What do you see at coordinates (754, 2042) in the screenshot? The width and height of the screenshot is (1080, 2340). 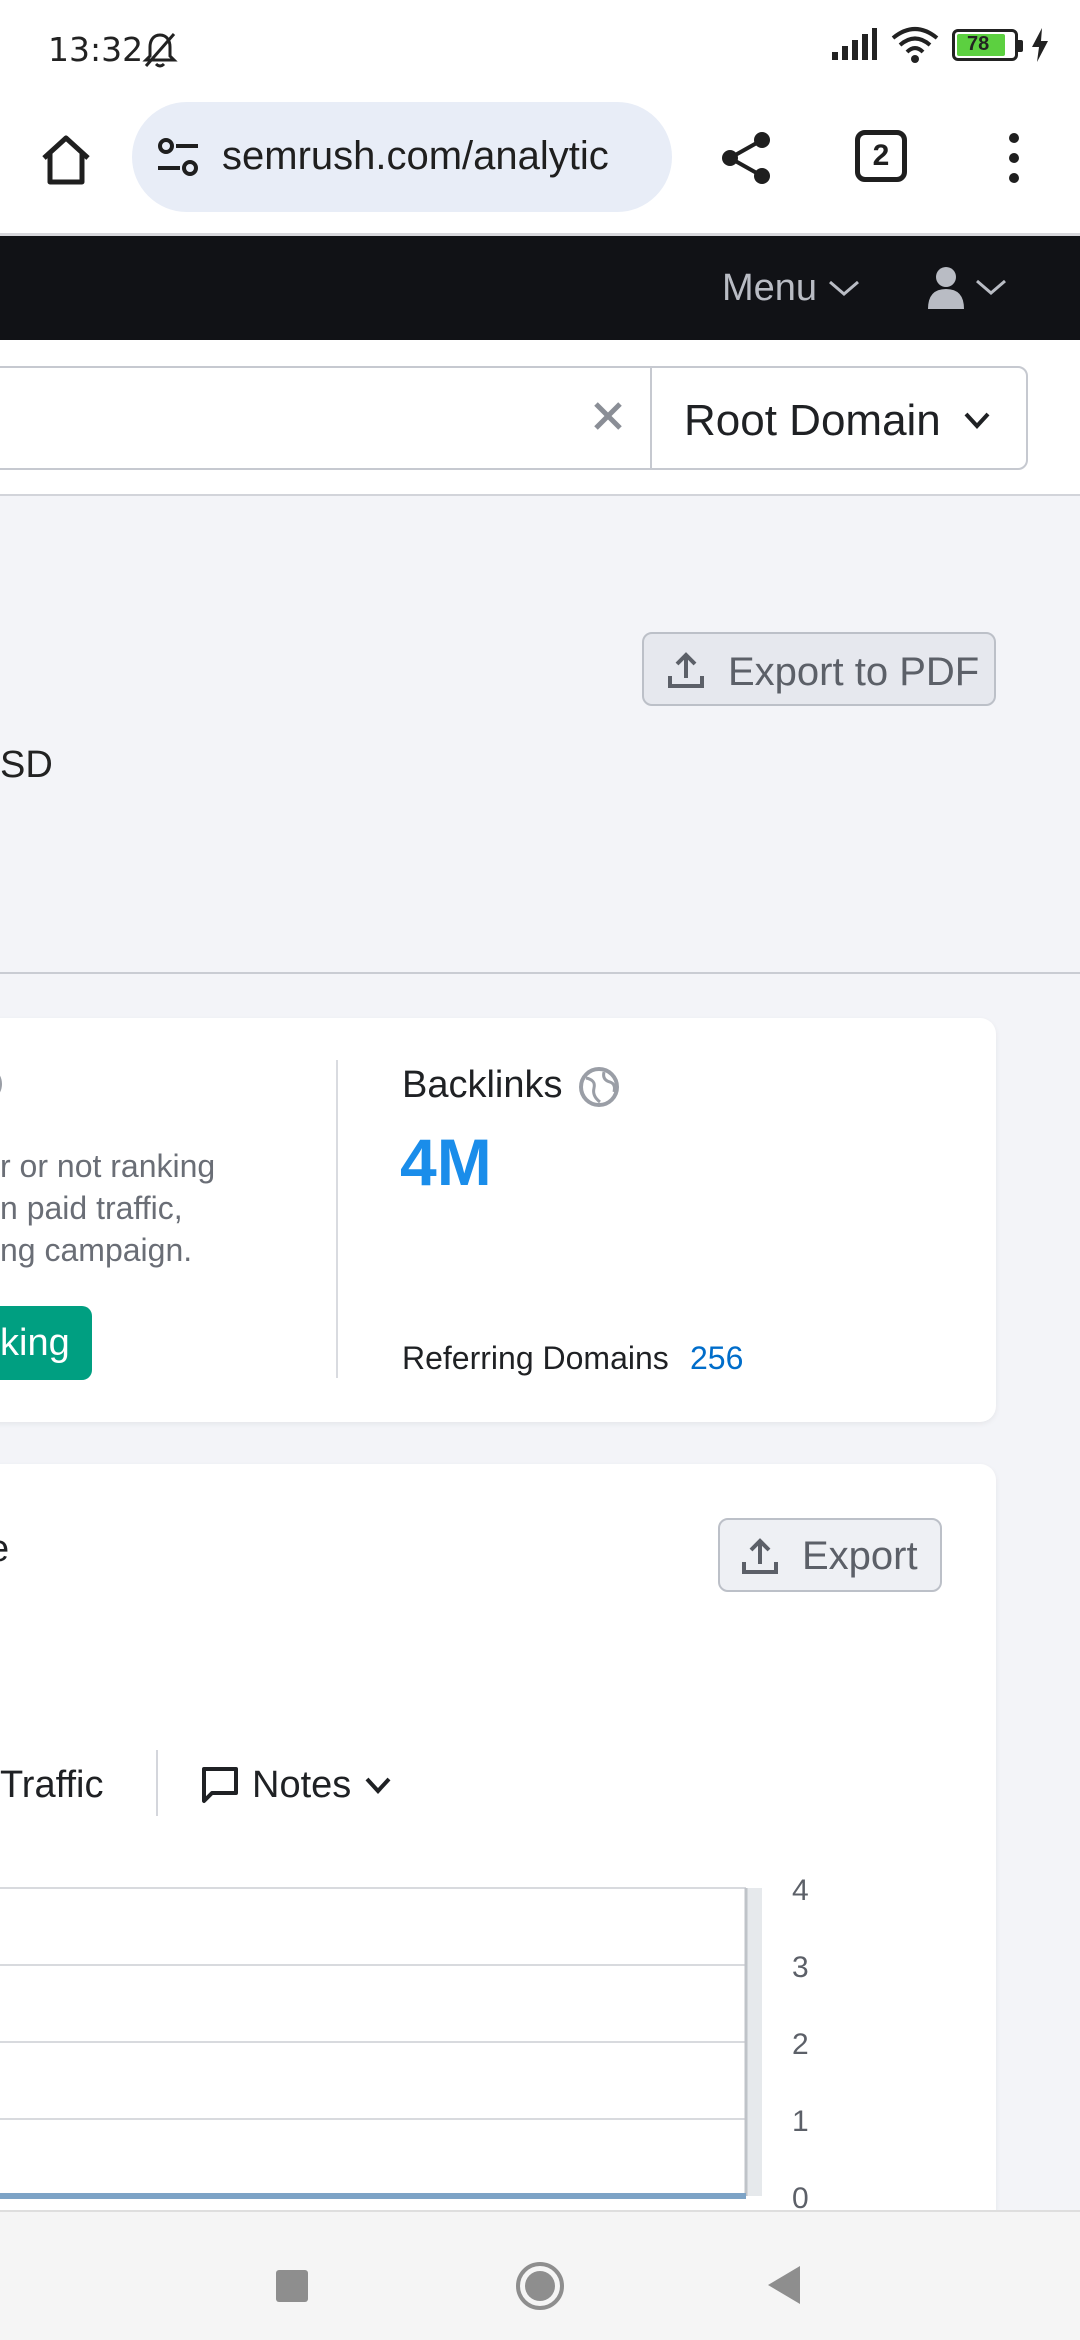 I see `chart-hover-band` at bounding box center [754, 2042].